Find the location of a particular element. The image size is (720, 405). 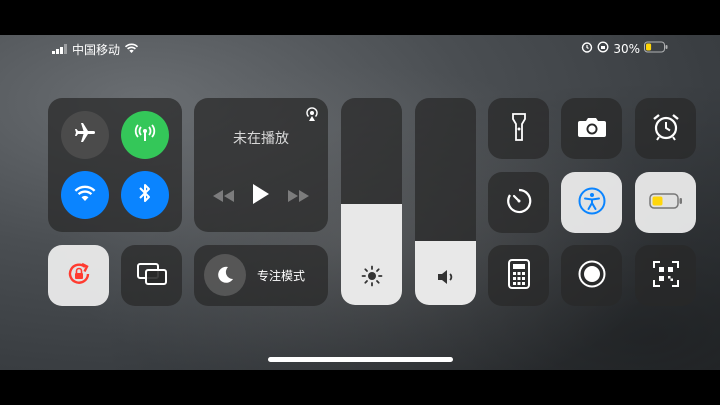

alarm-icon is located at coordinates (666, 129).